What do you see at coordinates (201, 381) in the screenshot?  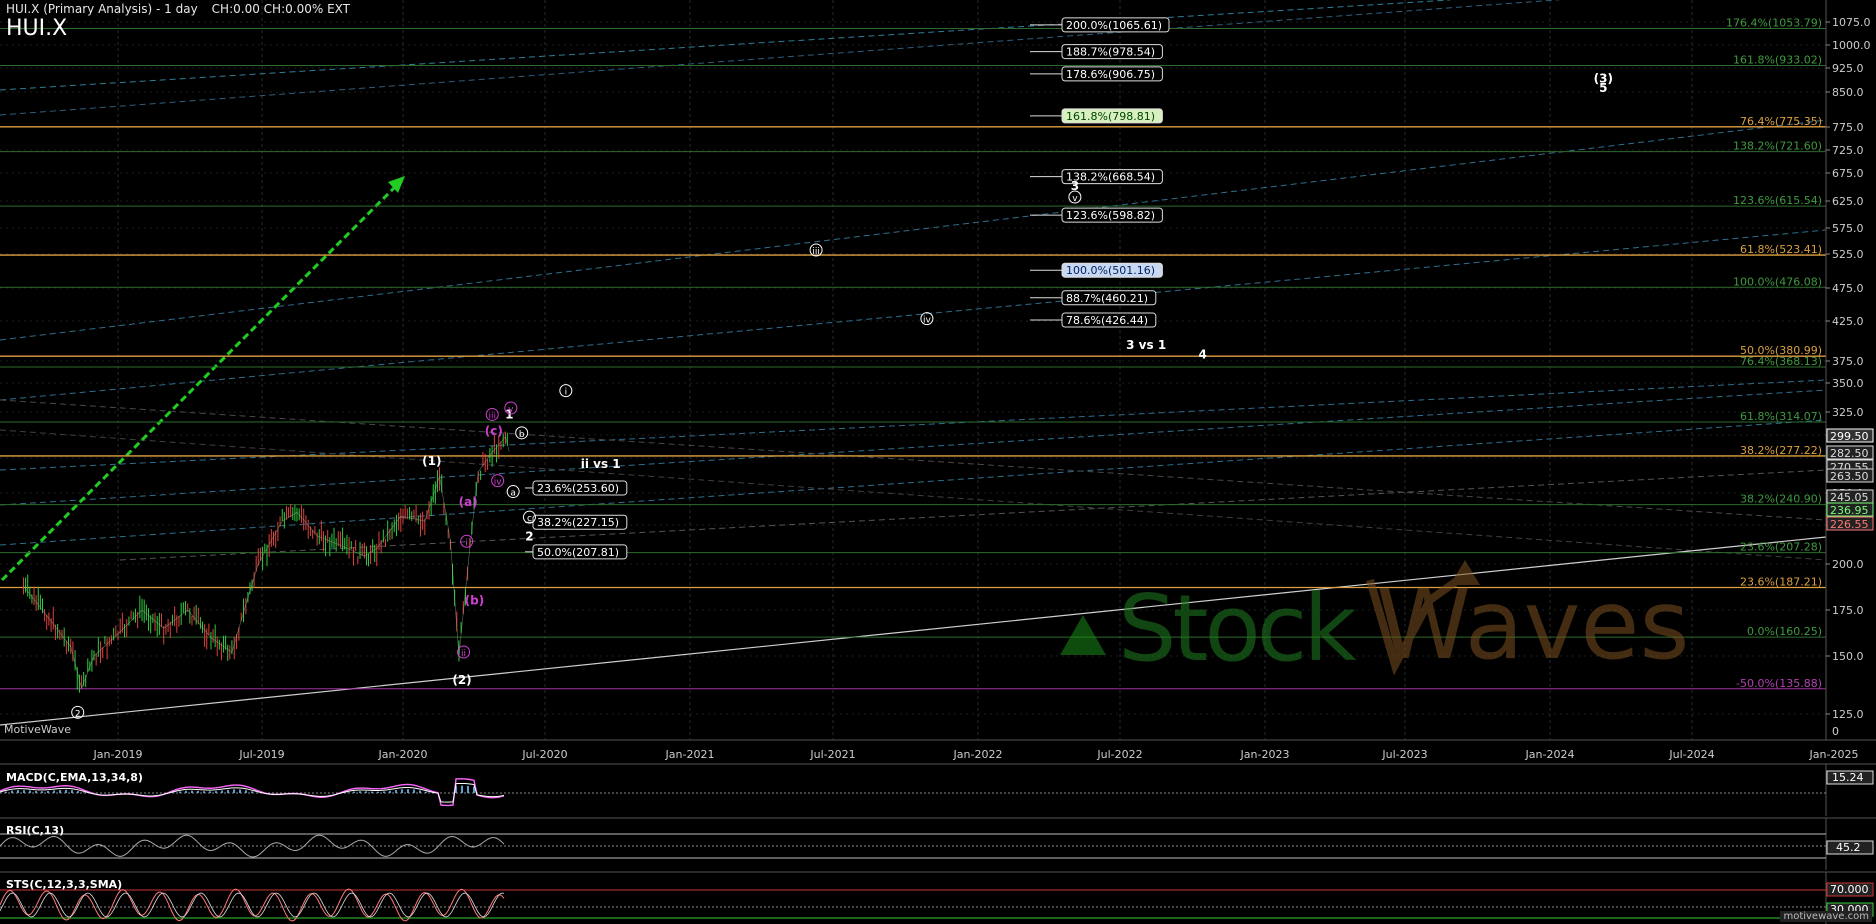 I see `projection-arrow` at bounding box center [201, 381].